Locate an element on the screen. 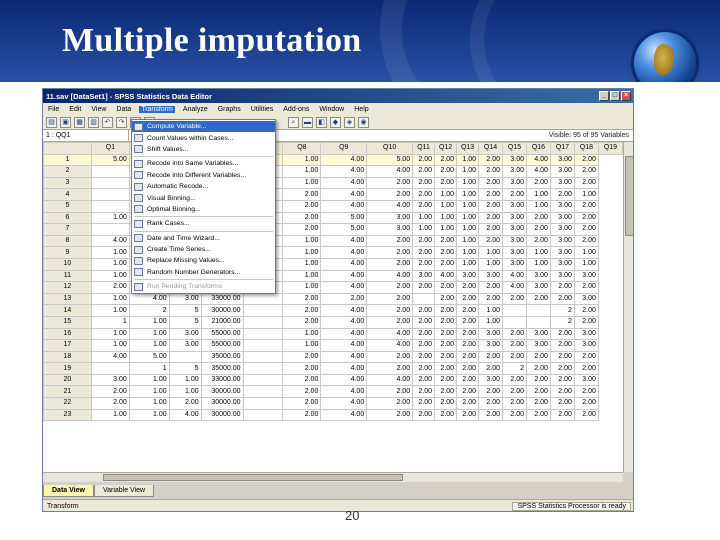 The height and width of the screenshot is (540, 720). tab-variable-view: Variable View is located at coordinates (124, 491).